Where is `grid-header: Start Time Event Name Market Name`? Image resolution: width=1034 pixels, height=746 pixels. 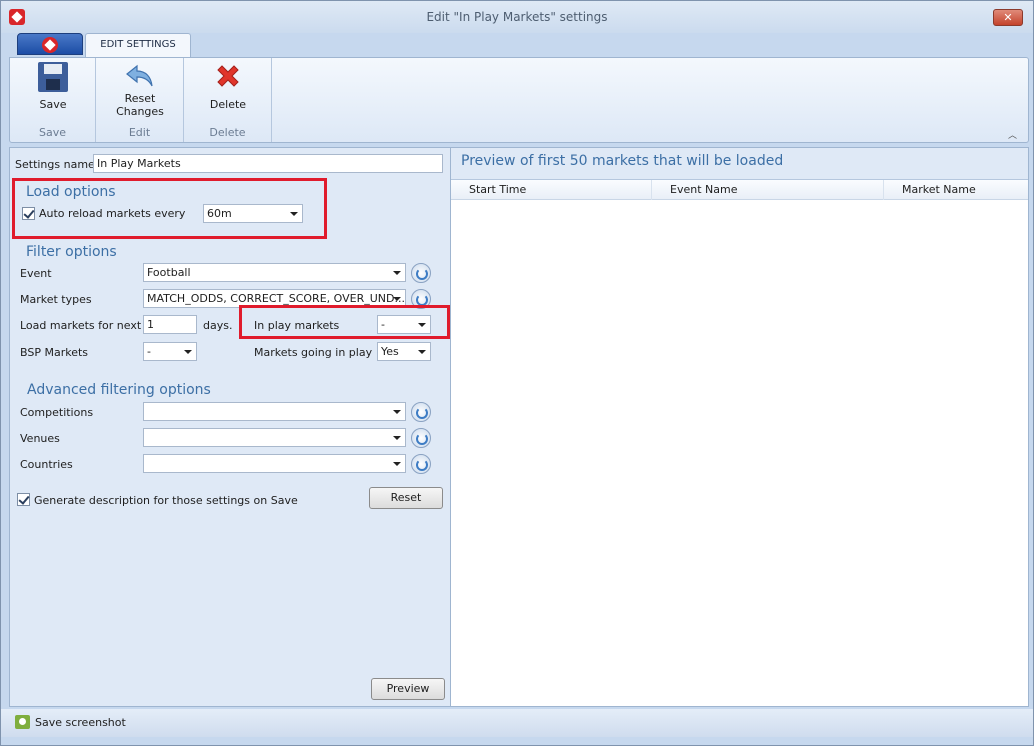 grid-header: Start Time Event Name Market Name is located at coordinates (739, 190).